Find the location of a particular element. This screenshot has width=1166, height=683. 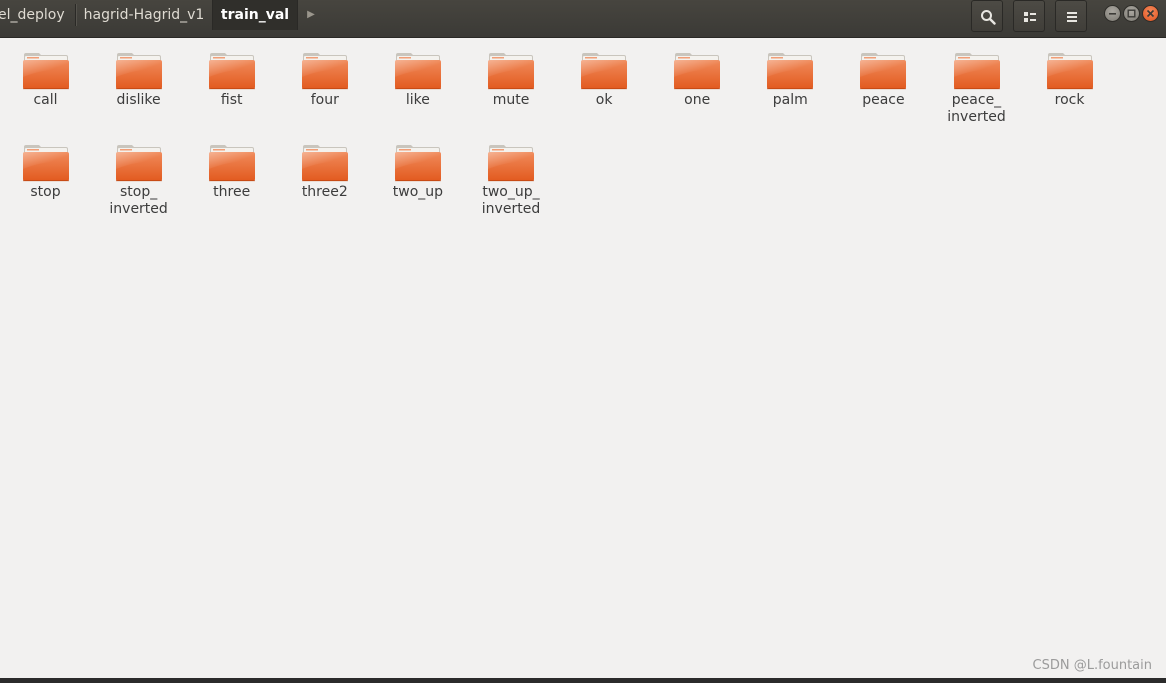

folder-item: peace_ inverted is located at coordinates (977, 88).